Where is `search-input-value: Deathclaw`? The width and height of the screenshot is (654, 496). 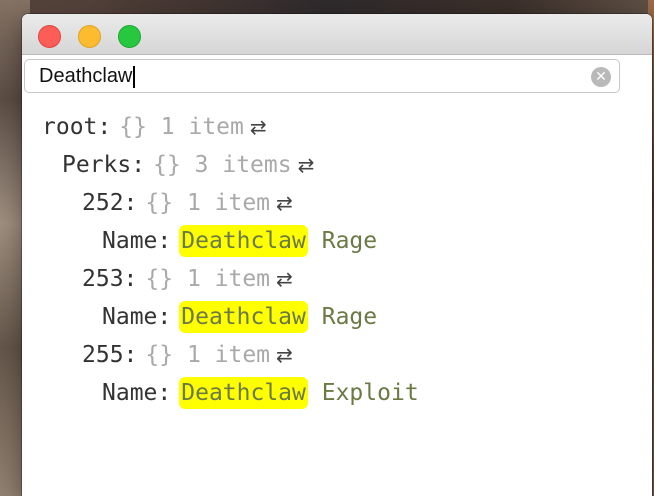 search-input-value: Deathclaw is located at coordinates (86, 76).